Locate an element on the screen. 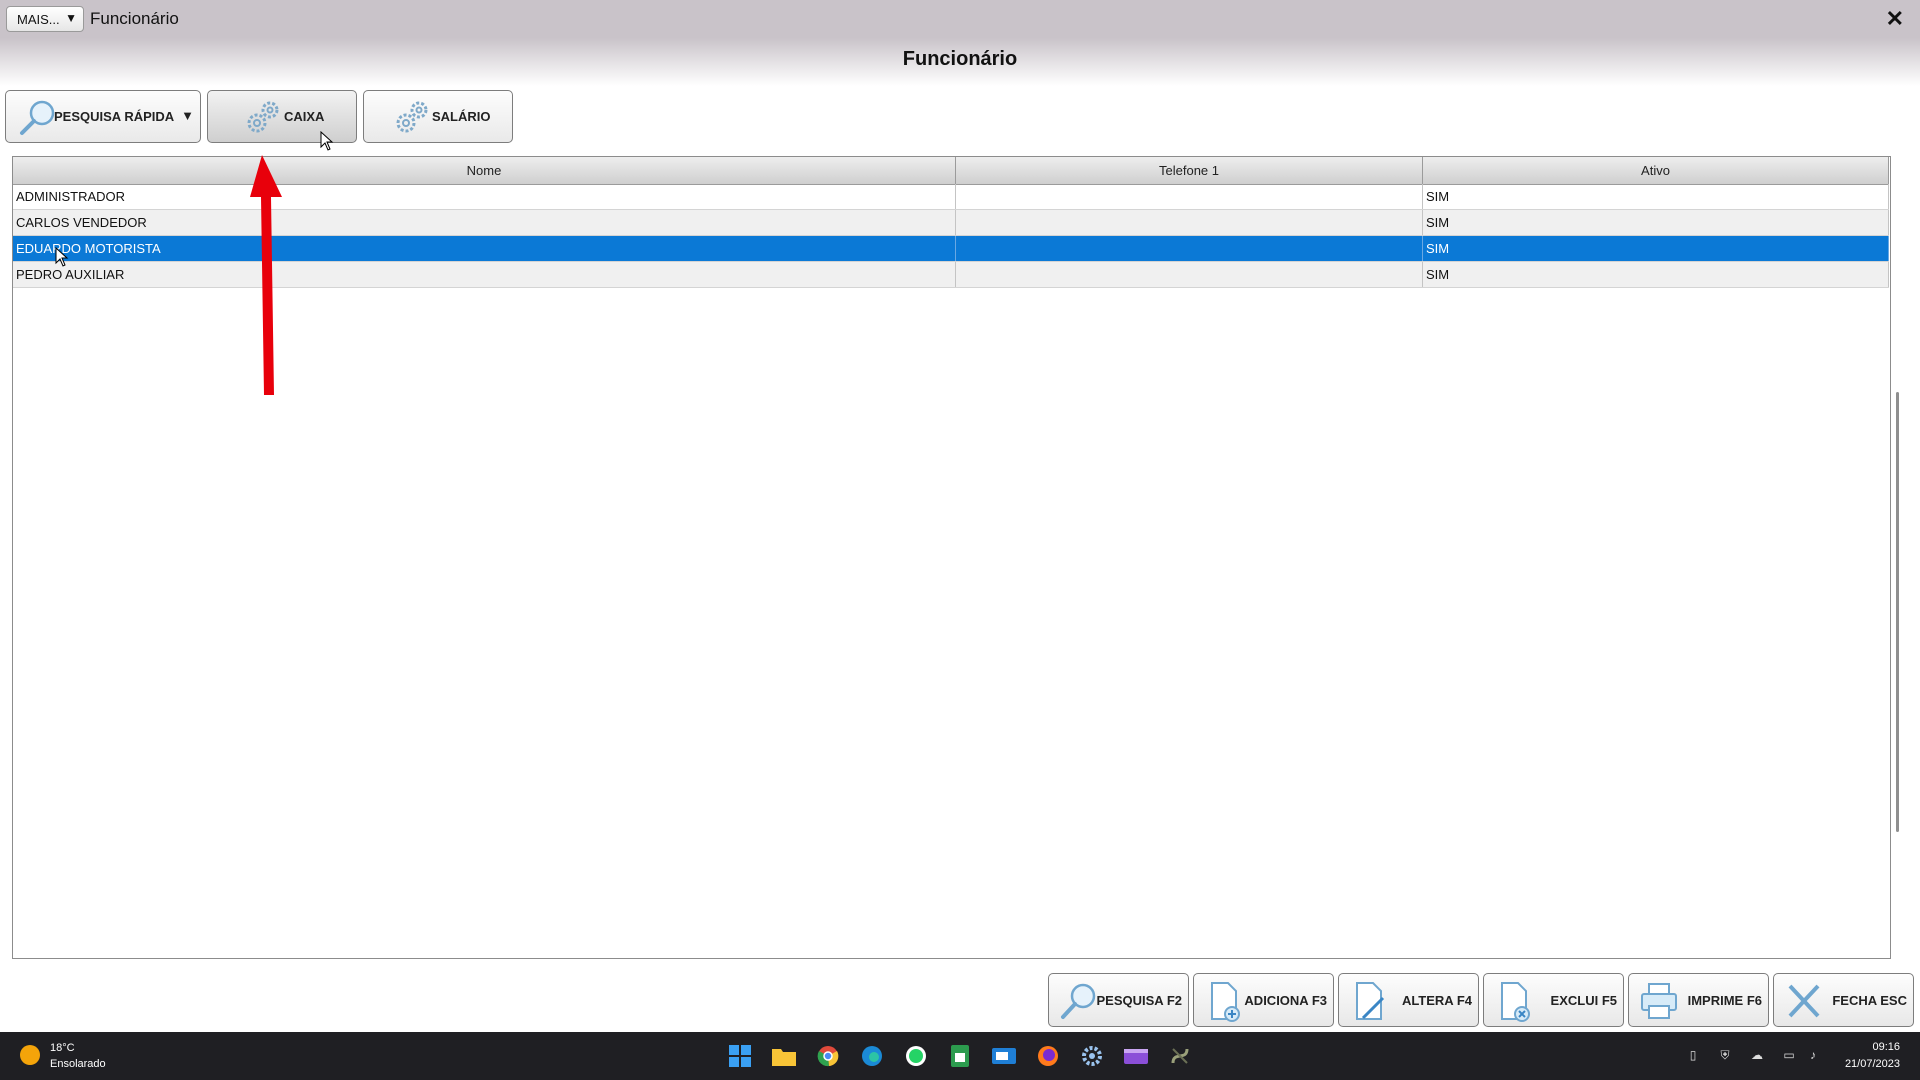 Image resolution: width=1920 pixels, height=1080 pixels. quick-search-label: PESQUISA RÁPIDA is located at coordinates (114, 116).